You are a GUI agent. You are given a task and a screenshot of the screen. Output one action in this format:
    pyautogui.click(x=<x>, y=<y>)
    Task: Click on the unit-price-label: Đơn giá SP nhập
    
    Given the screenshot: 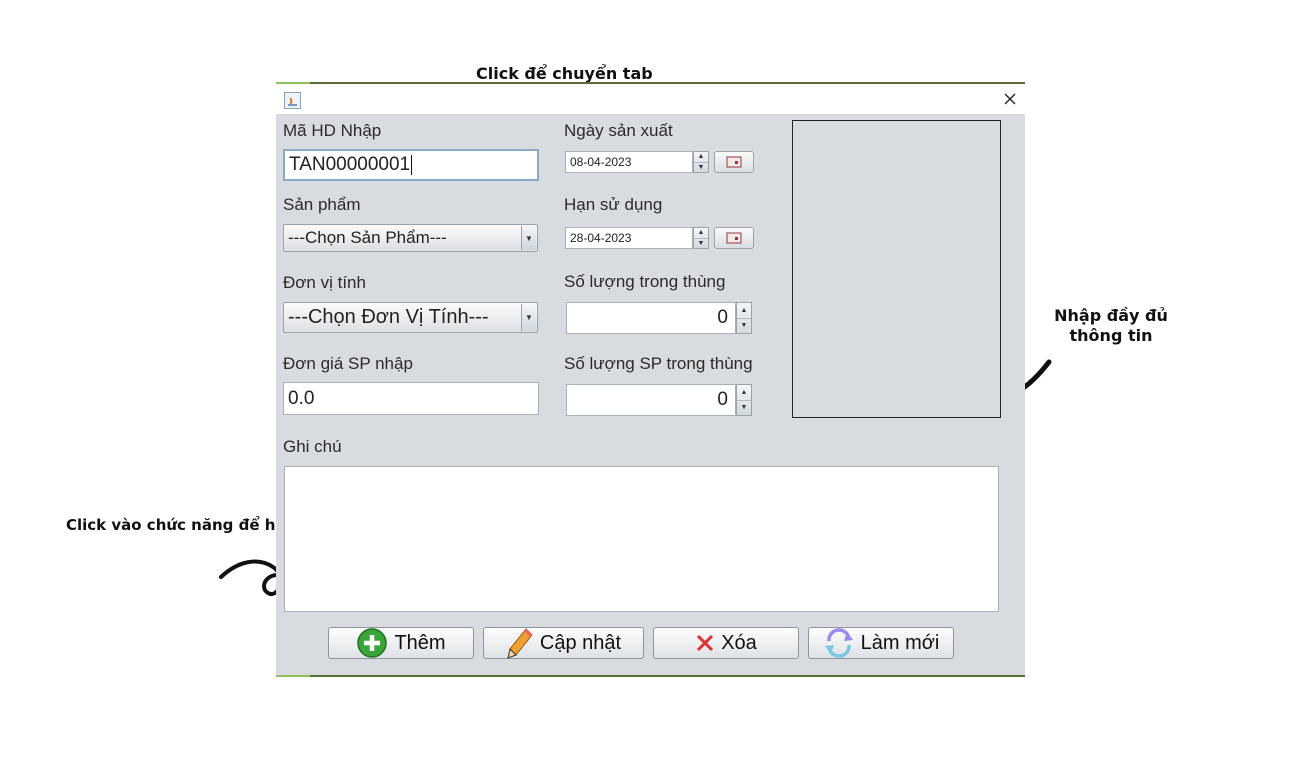 What is the action you would take?
    pyautogui.click(x=348, y=363)
    